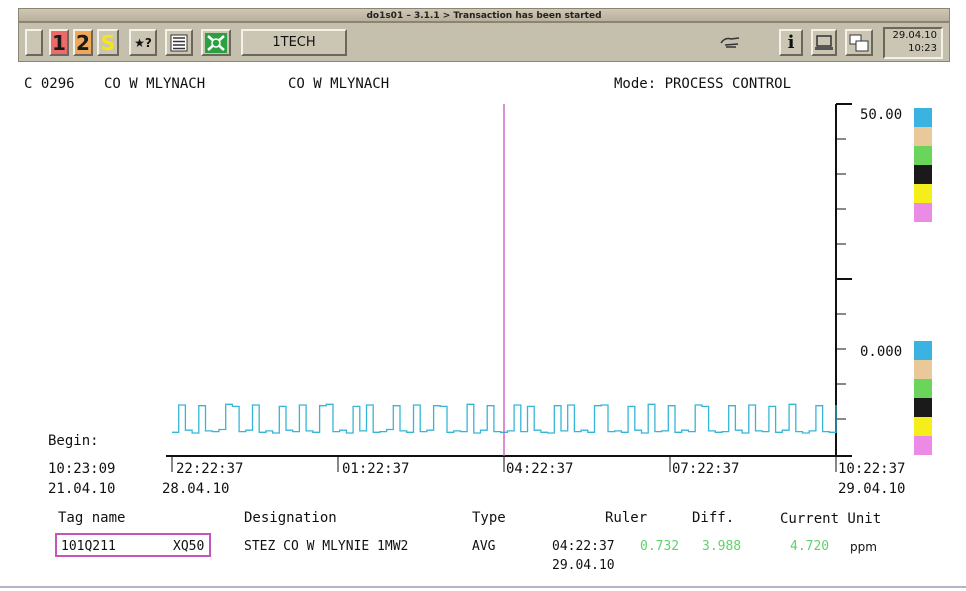 This screenshot has height=591, width=966. Describe the element at coordinates (489, 518) in the screenshot. I see `col-header-type: Type` at that location.